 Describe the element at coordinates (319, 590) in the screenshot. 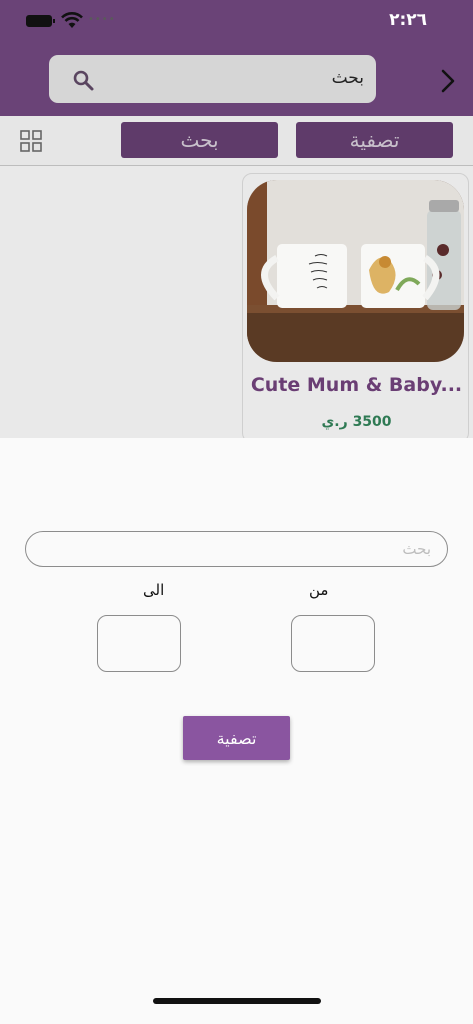

I see `from-label: من` at that location.